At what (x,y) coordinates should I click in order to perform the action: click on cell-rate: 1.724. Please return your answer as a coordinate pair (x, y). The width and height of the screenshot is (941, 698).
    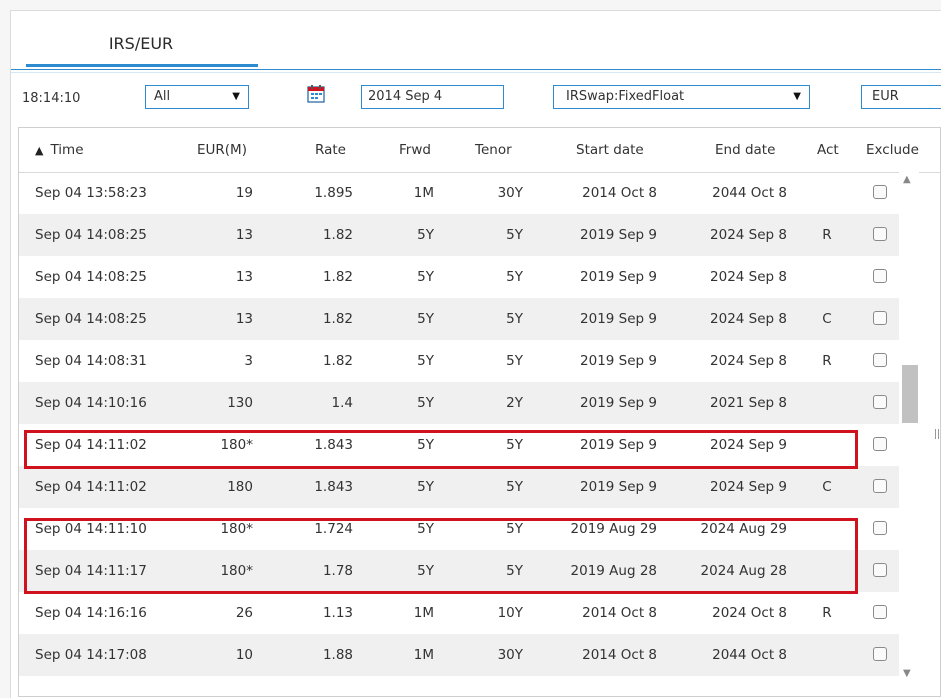
    Looking at the image, I should click on (333, 529).